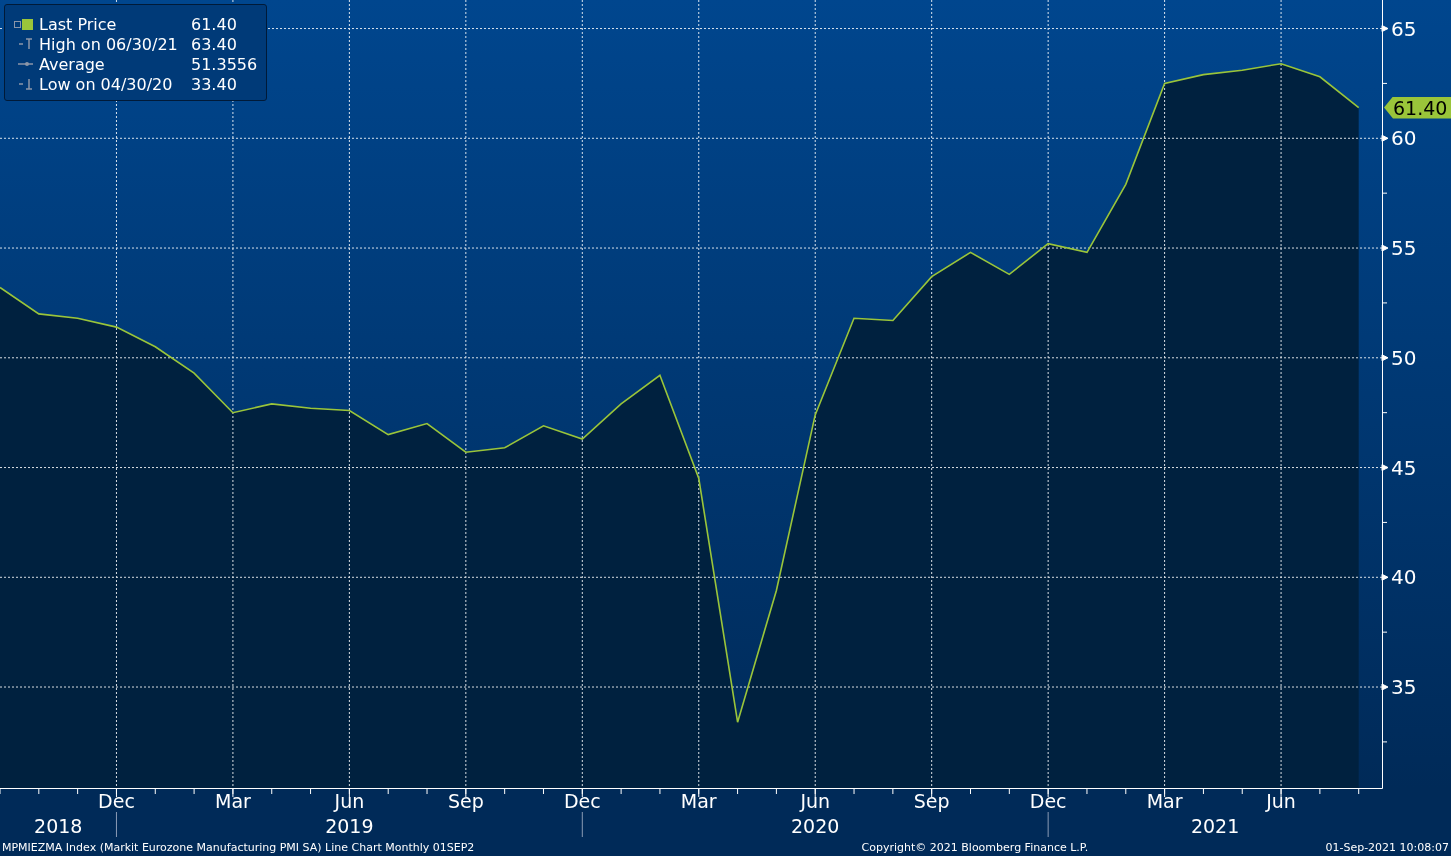 The image size is (1451, 856). Describe the element at coordinates (815, 826) in the screenshot. I see `year-label: 2020` at that location.